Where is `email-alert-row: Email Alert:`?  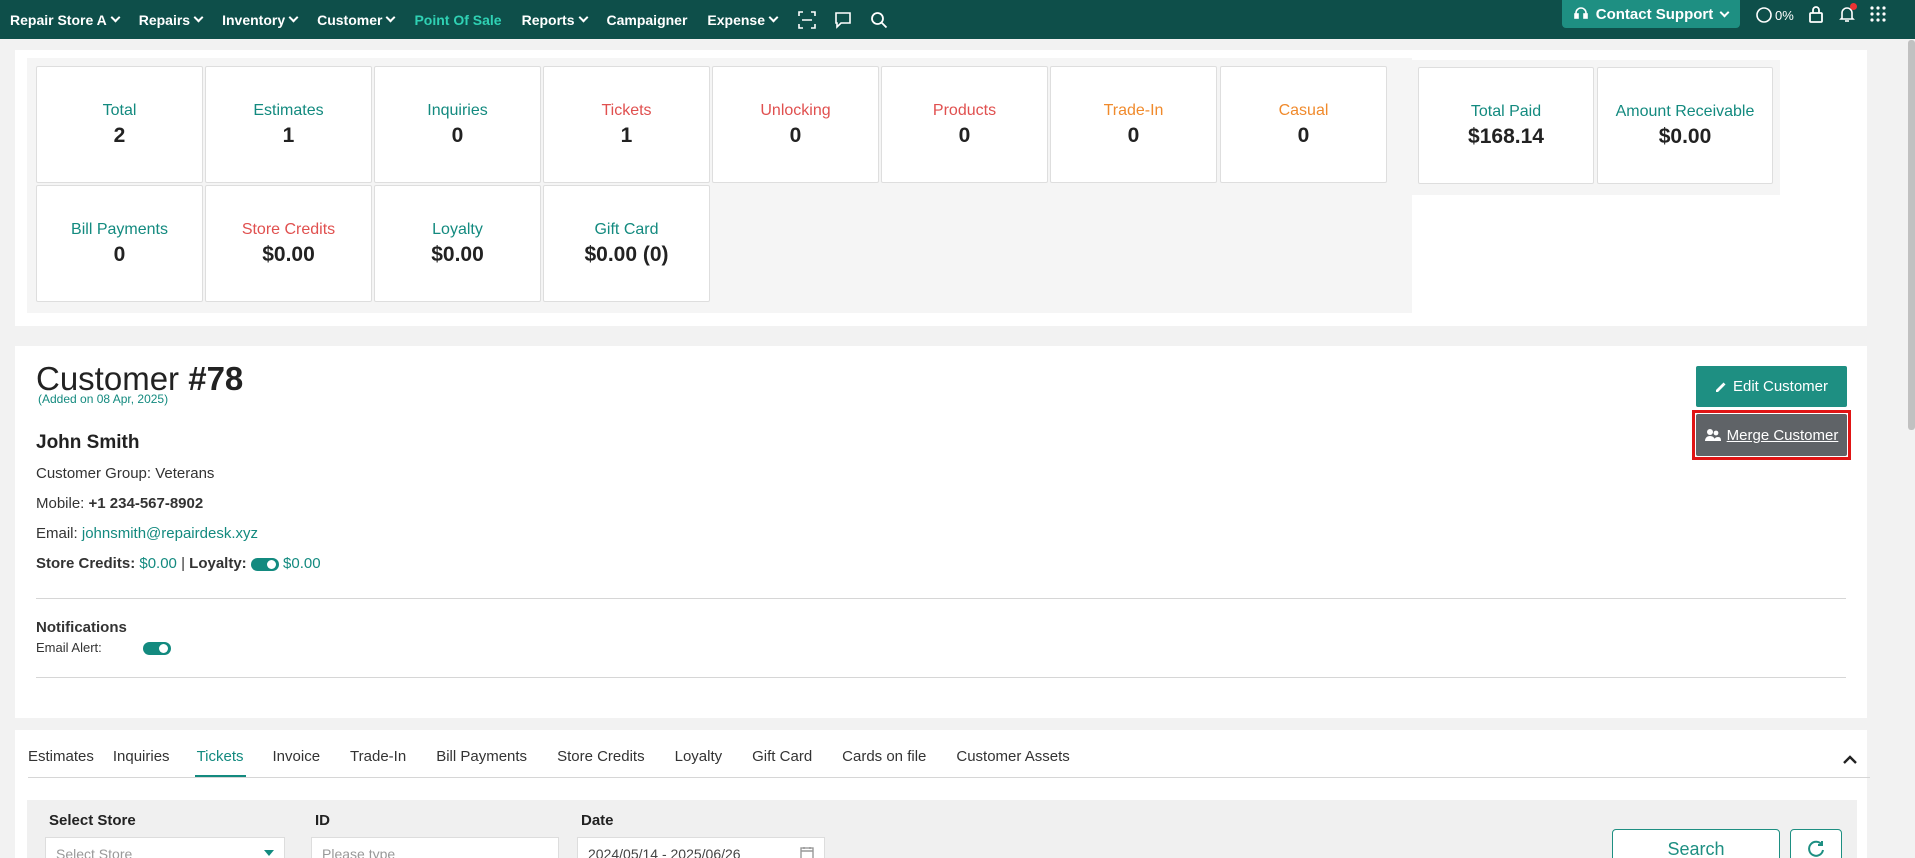
email-alert-row: Email Alert: is located at coordinates (104, 648).